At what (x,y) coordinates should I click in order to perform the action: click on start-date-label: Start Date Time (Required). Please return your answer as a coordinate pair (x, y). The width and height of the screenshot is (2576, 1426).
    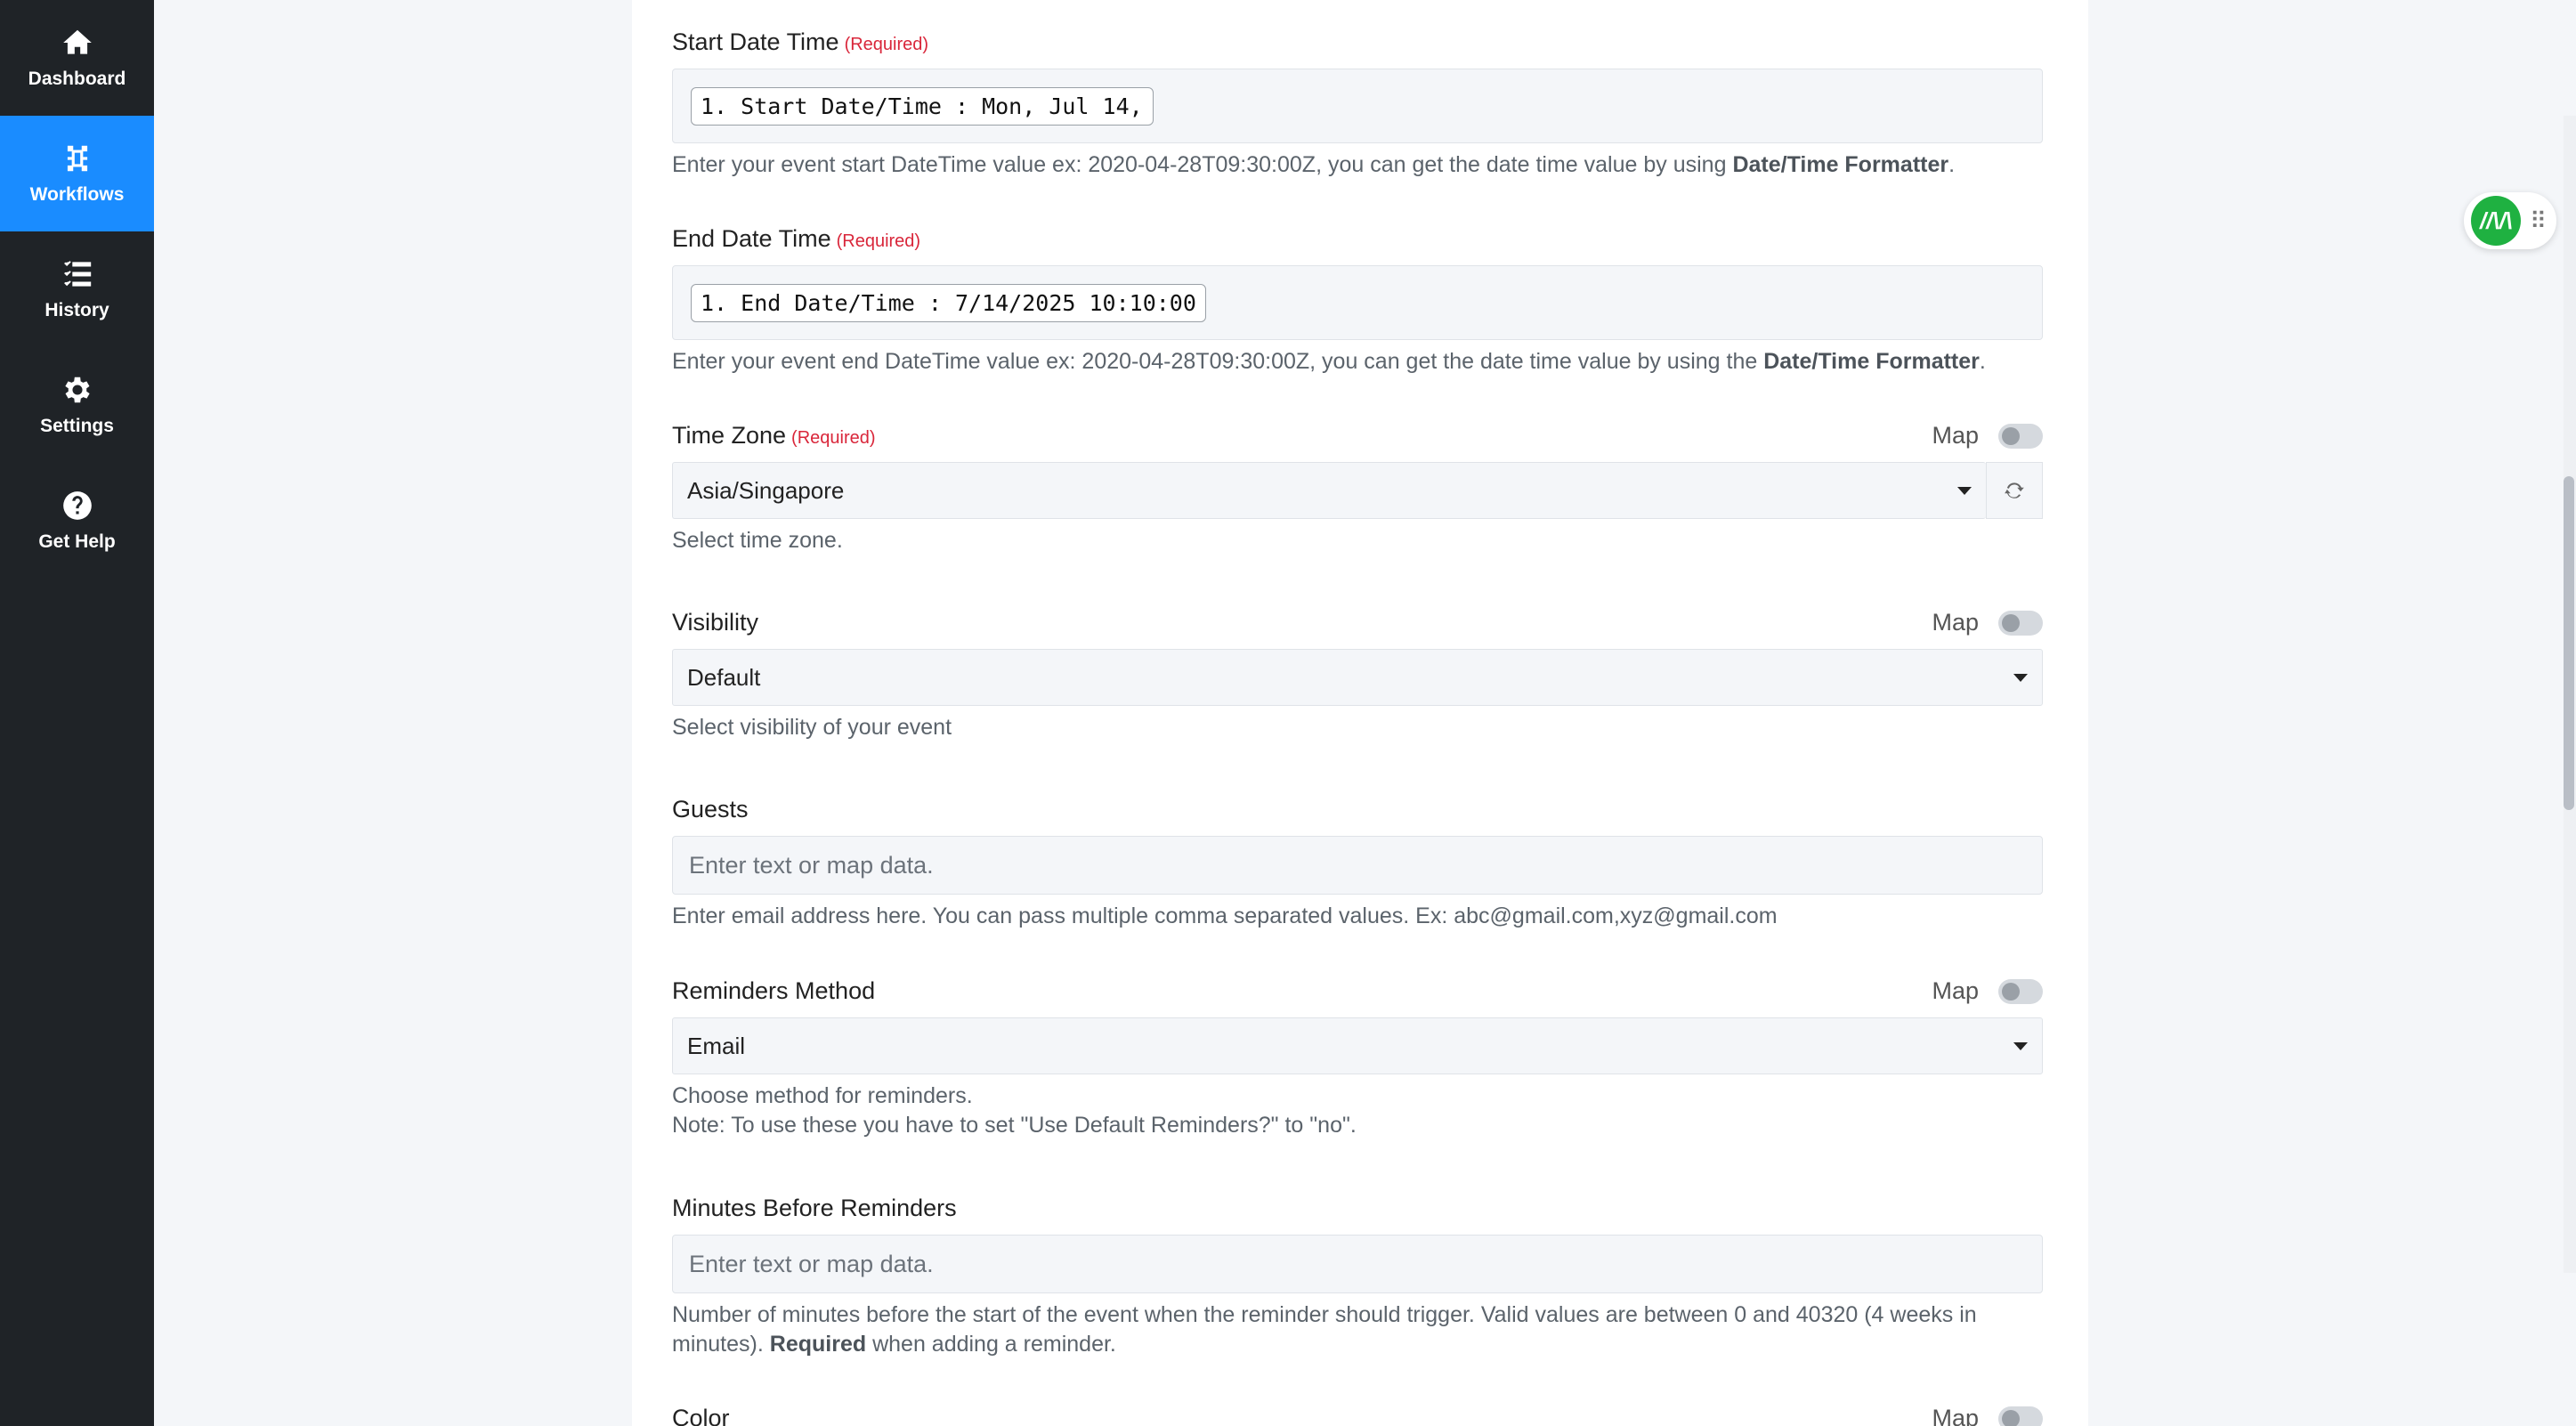
    Looking at the image, I should click on (800, 41).